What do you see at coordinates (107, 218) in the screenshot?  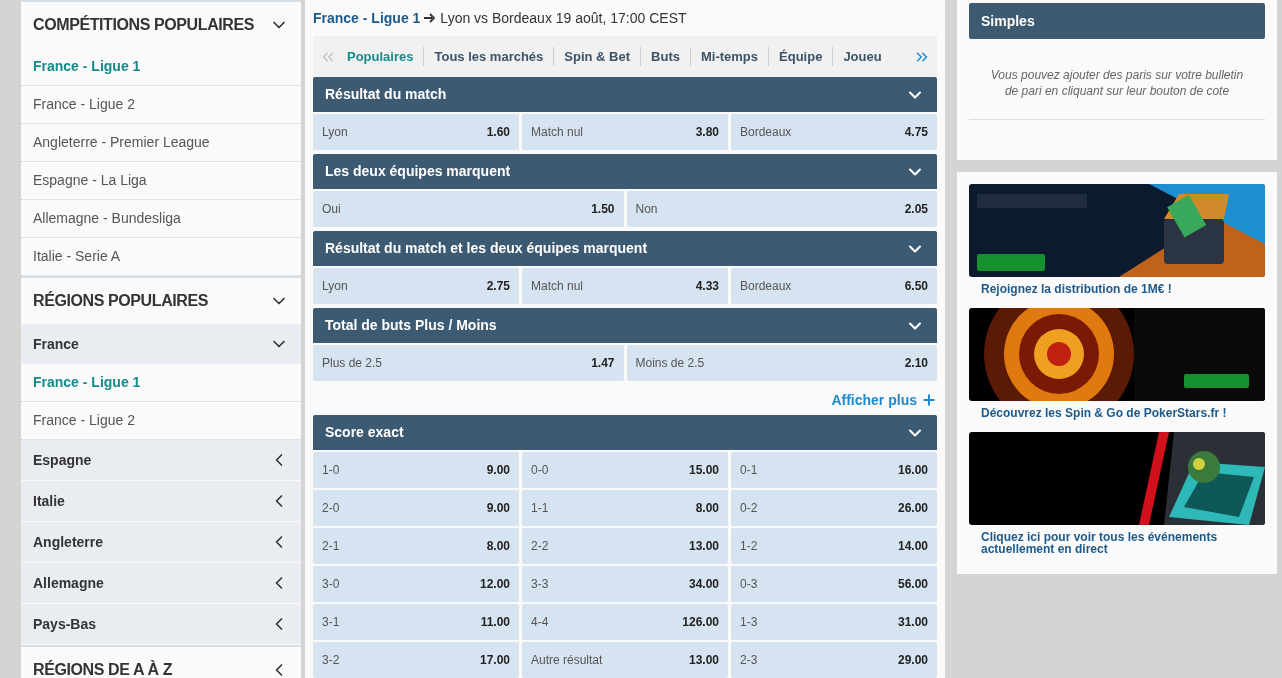 I see `competition-link: Allemagne - Bundesliga` at bounding box center [107, 218].